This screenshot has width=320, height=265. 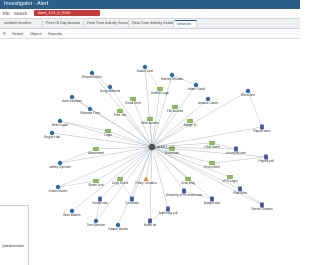 I want to click on graph-node-doc: Report.docx, so click(x=262, y=129).